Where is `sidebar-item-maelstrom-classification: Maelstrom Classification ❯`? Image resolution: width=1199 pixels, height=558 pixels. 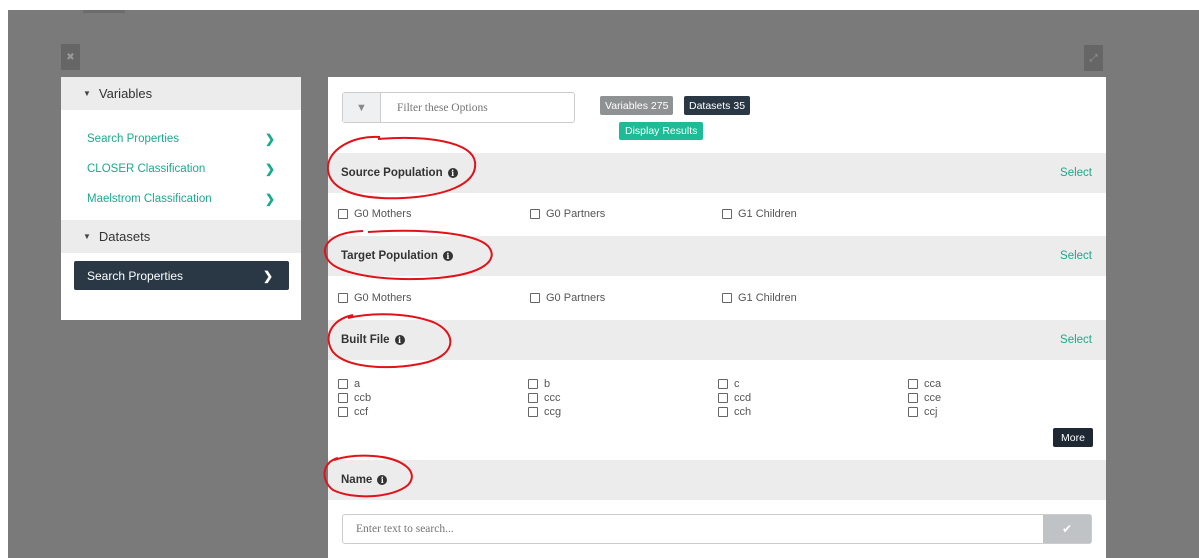 sidebar-item-maelstrom-classification: Maelstrom Classification ❯ is located at coordinates (181, 199).